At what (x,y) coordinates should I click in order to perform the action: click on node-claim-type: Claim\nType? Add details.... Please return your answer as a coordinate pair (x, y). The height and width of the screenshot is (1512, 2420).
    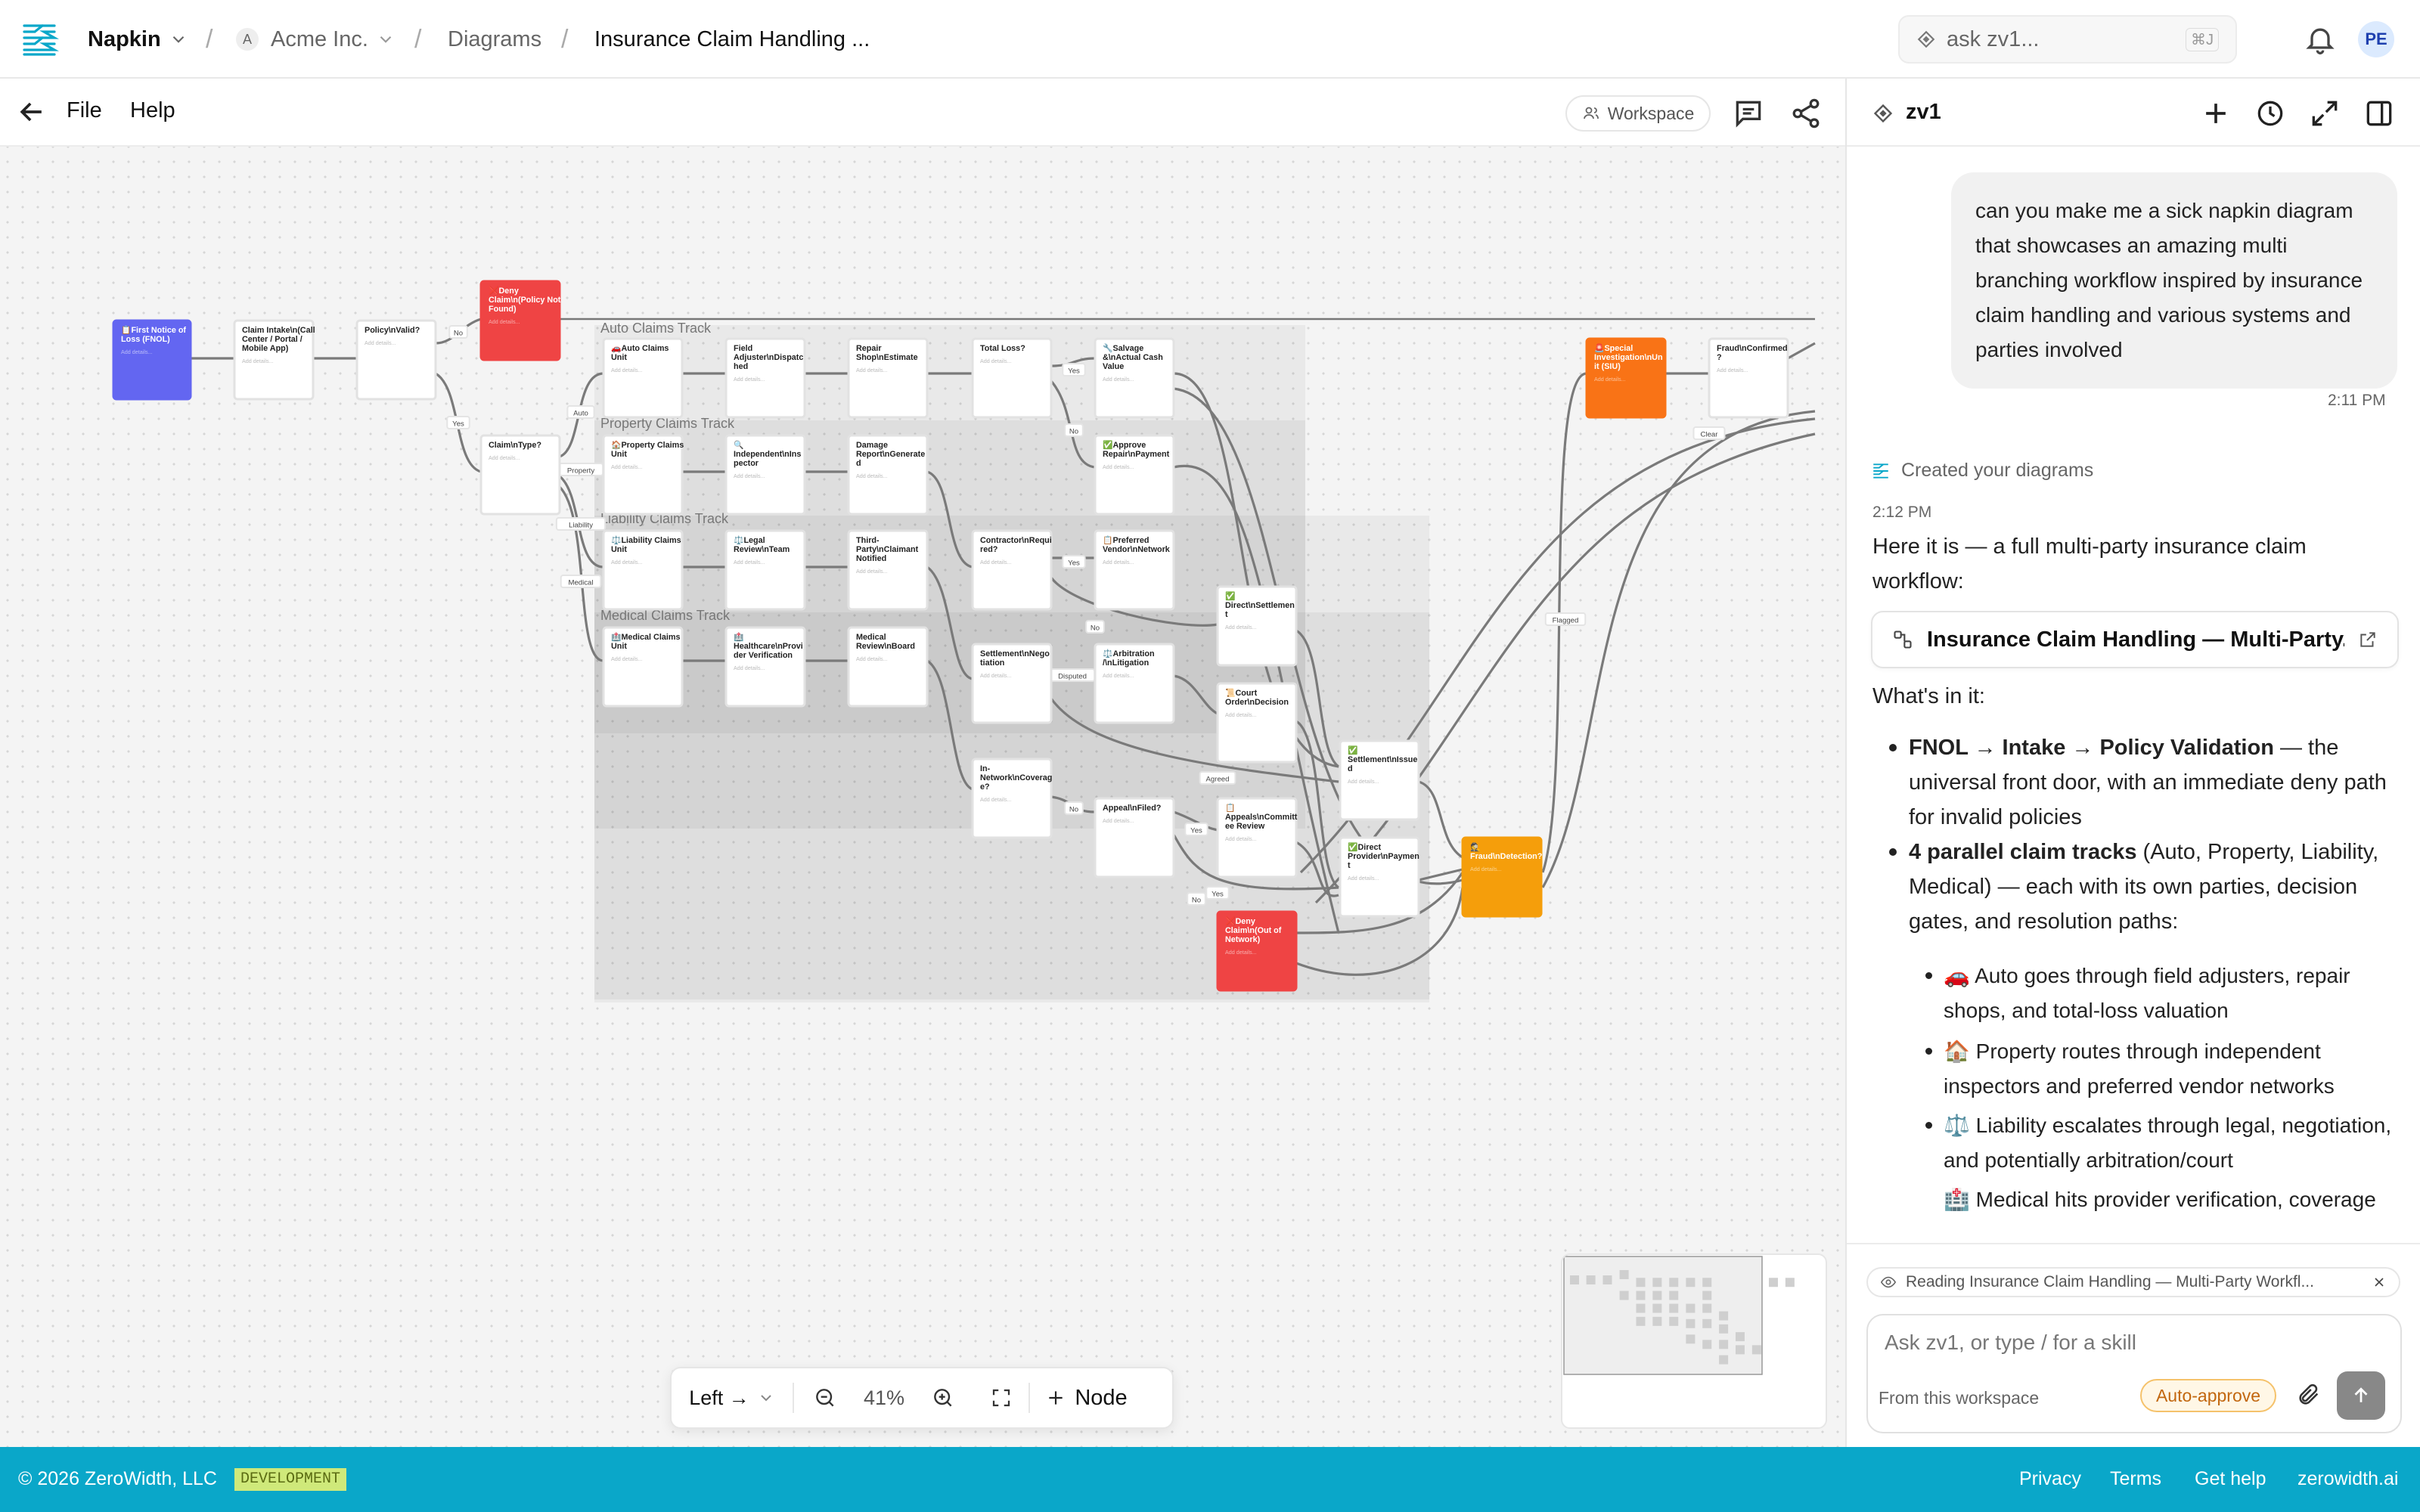
    Looking at the image, I should click on (520, 475).